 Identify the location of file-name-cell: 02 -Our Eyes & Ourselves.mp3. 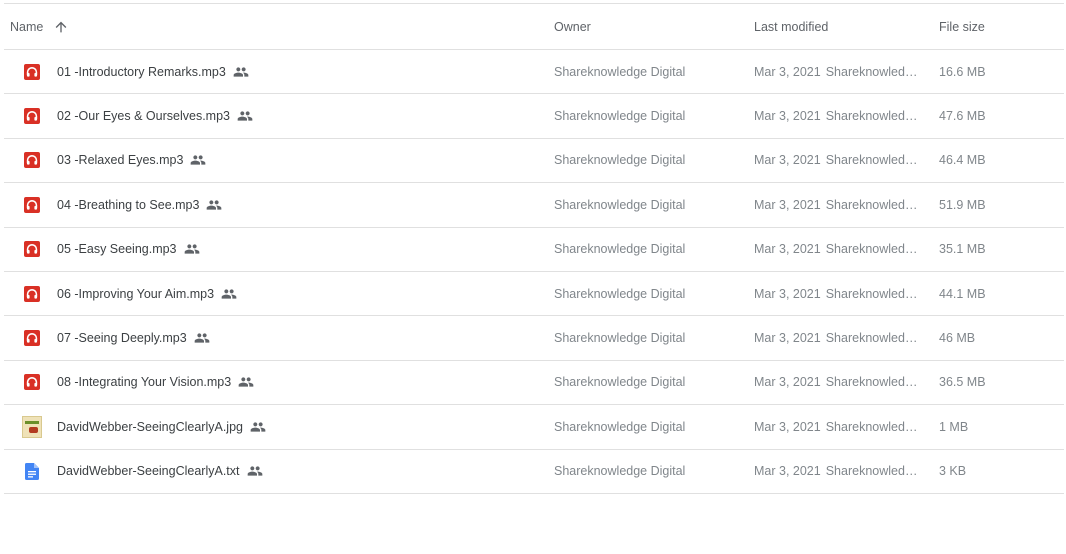
(137, 115).